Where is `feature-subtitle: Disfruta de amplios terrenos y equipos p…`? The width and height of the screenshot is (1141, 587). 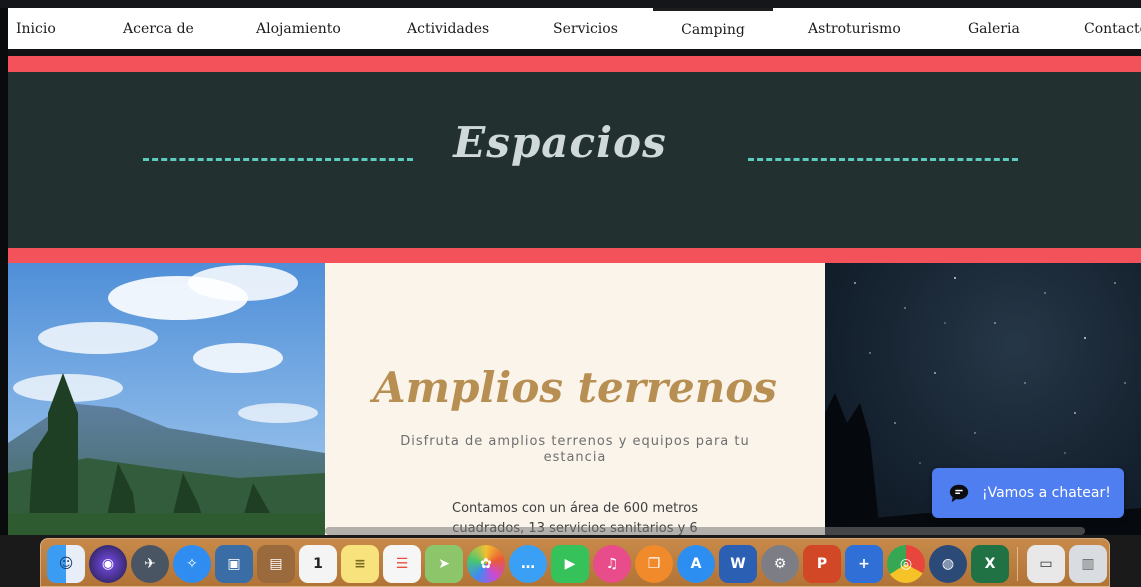 feature-subtitle: Disfruta de amplios terrenos y equipos p… is located at coordinates (575, 449).